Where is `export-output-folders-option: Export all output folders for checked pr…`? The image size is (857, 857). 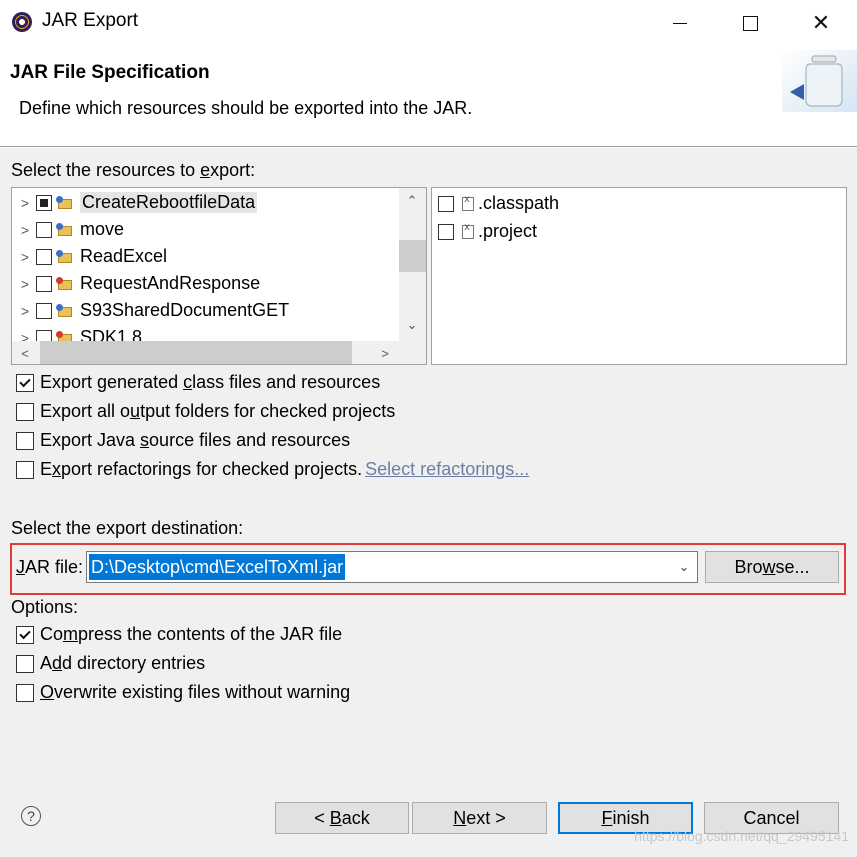
export-output-folders-option: Export all output folders for checked pr… is located at coordinates (205, 411).